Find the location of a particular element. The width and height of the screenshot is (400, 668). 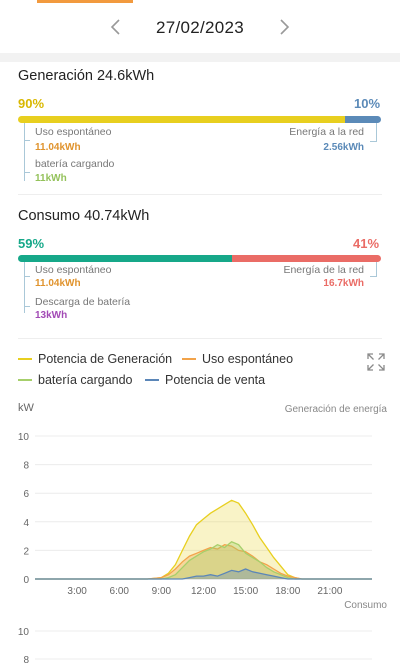

y-tick-label: 6 is located at coordinates (26, 494).